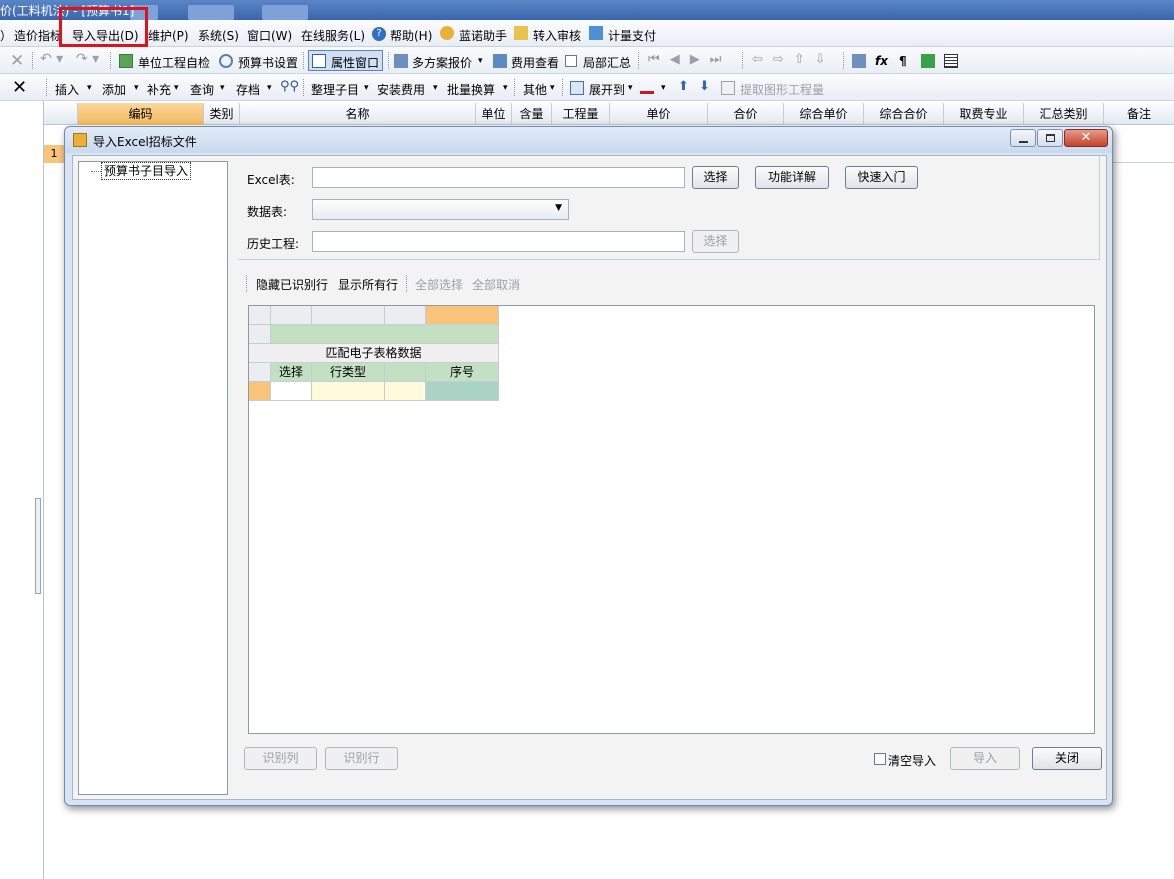  What do you see at coordinates (715, 177) in the screenshot?
I see `excel-select-button: 选择` at bounding box center [715, 177].